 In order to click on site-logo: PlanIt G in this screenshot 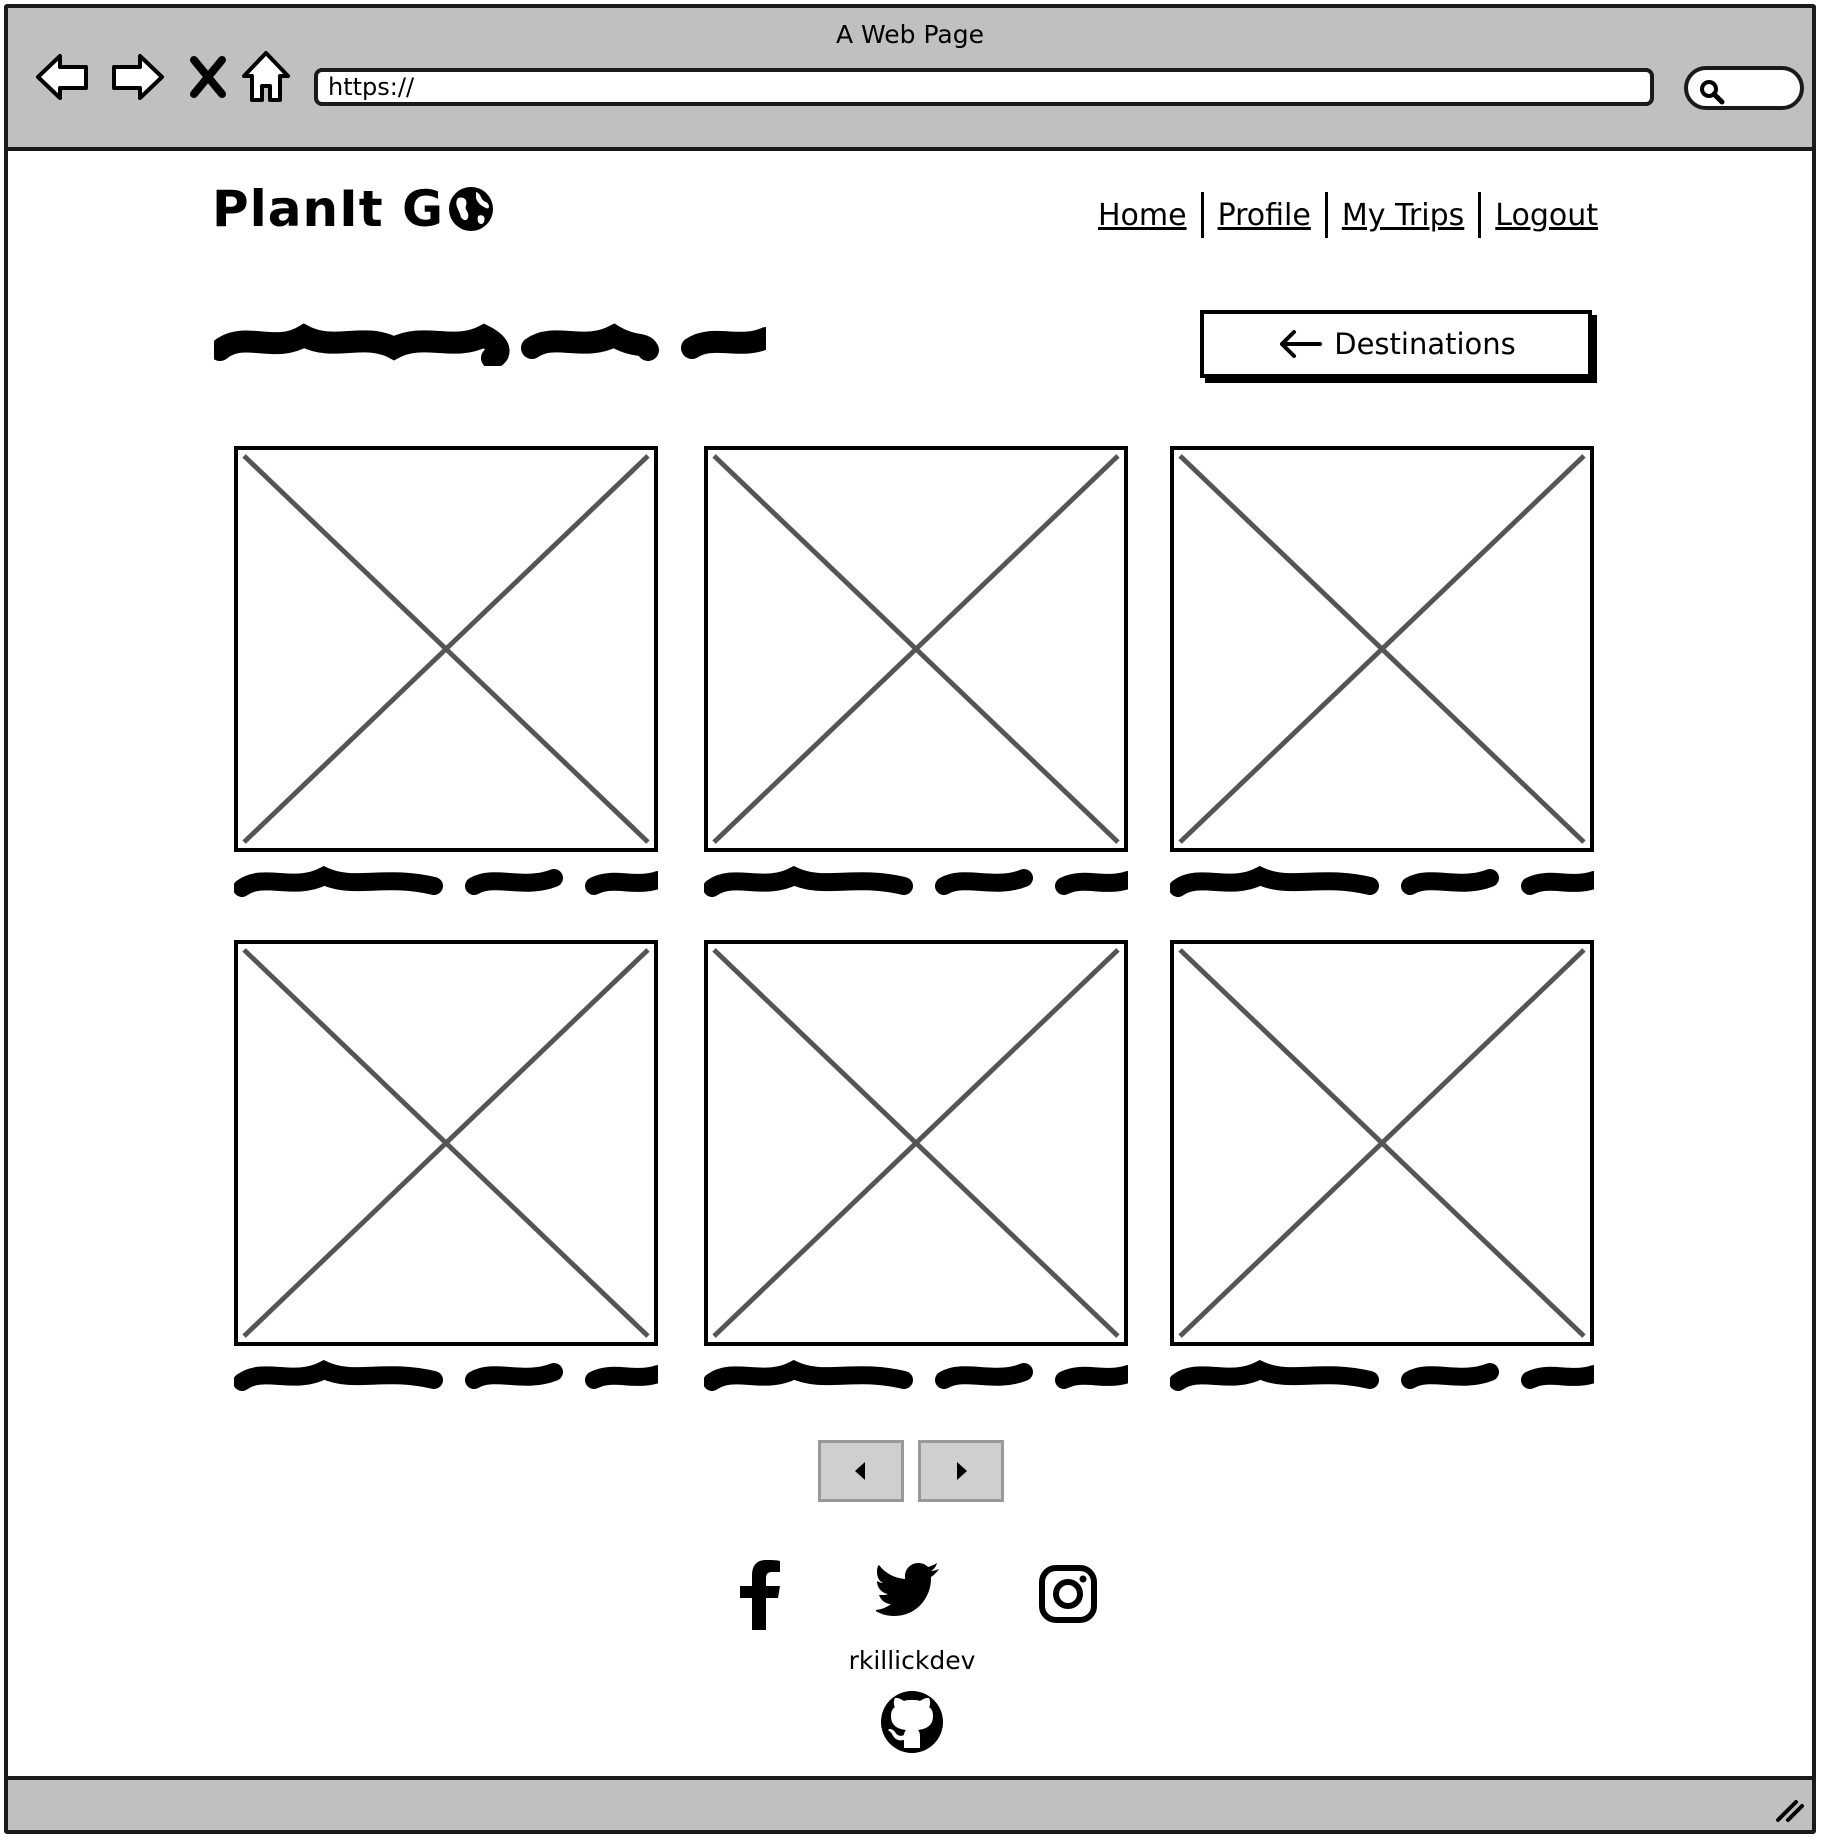, I will do `click(354, 209)`.